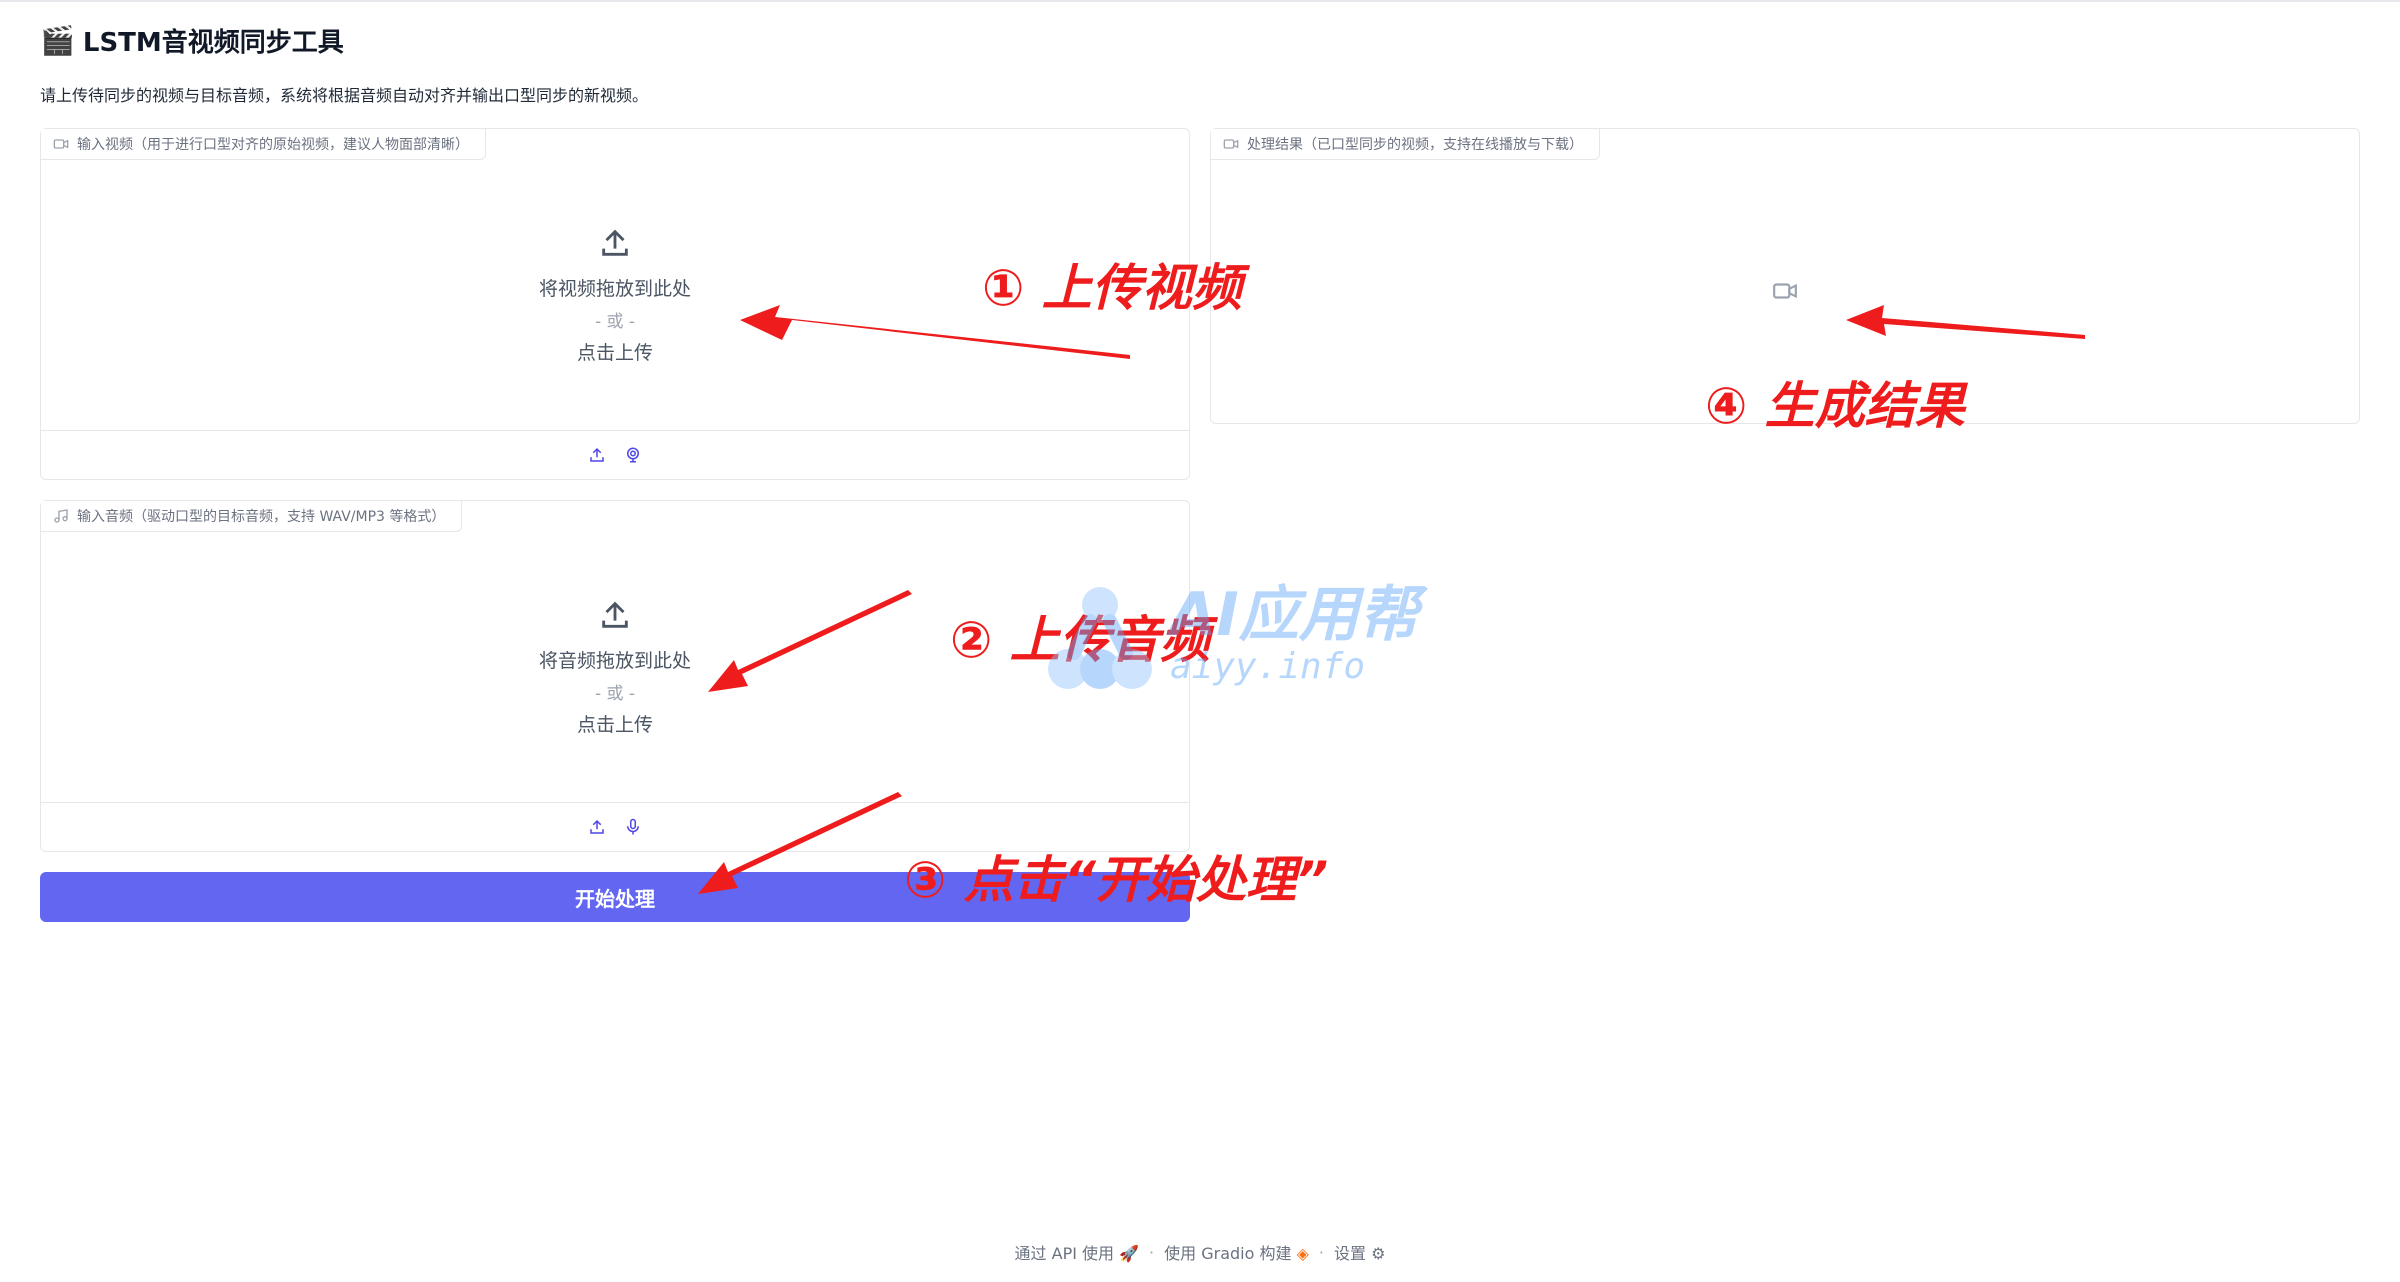  What do you see at coordinates (614, 352) in the screenshot?
I see `video-click-upload-text: 点击上传` at bounding box center [614, 352].